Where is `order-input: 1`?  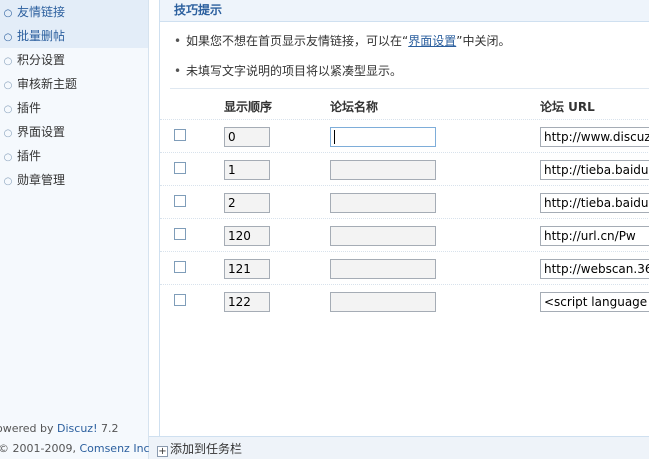 order-input: 1 is located at coordinates (247, 170).